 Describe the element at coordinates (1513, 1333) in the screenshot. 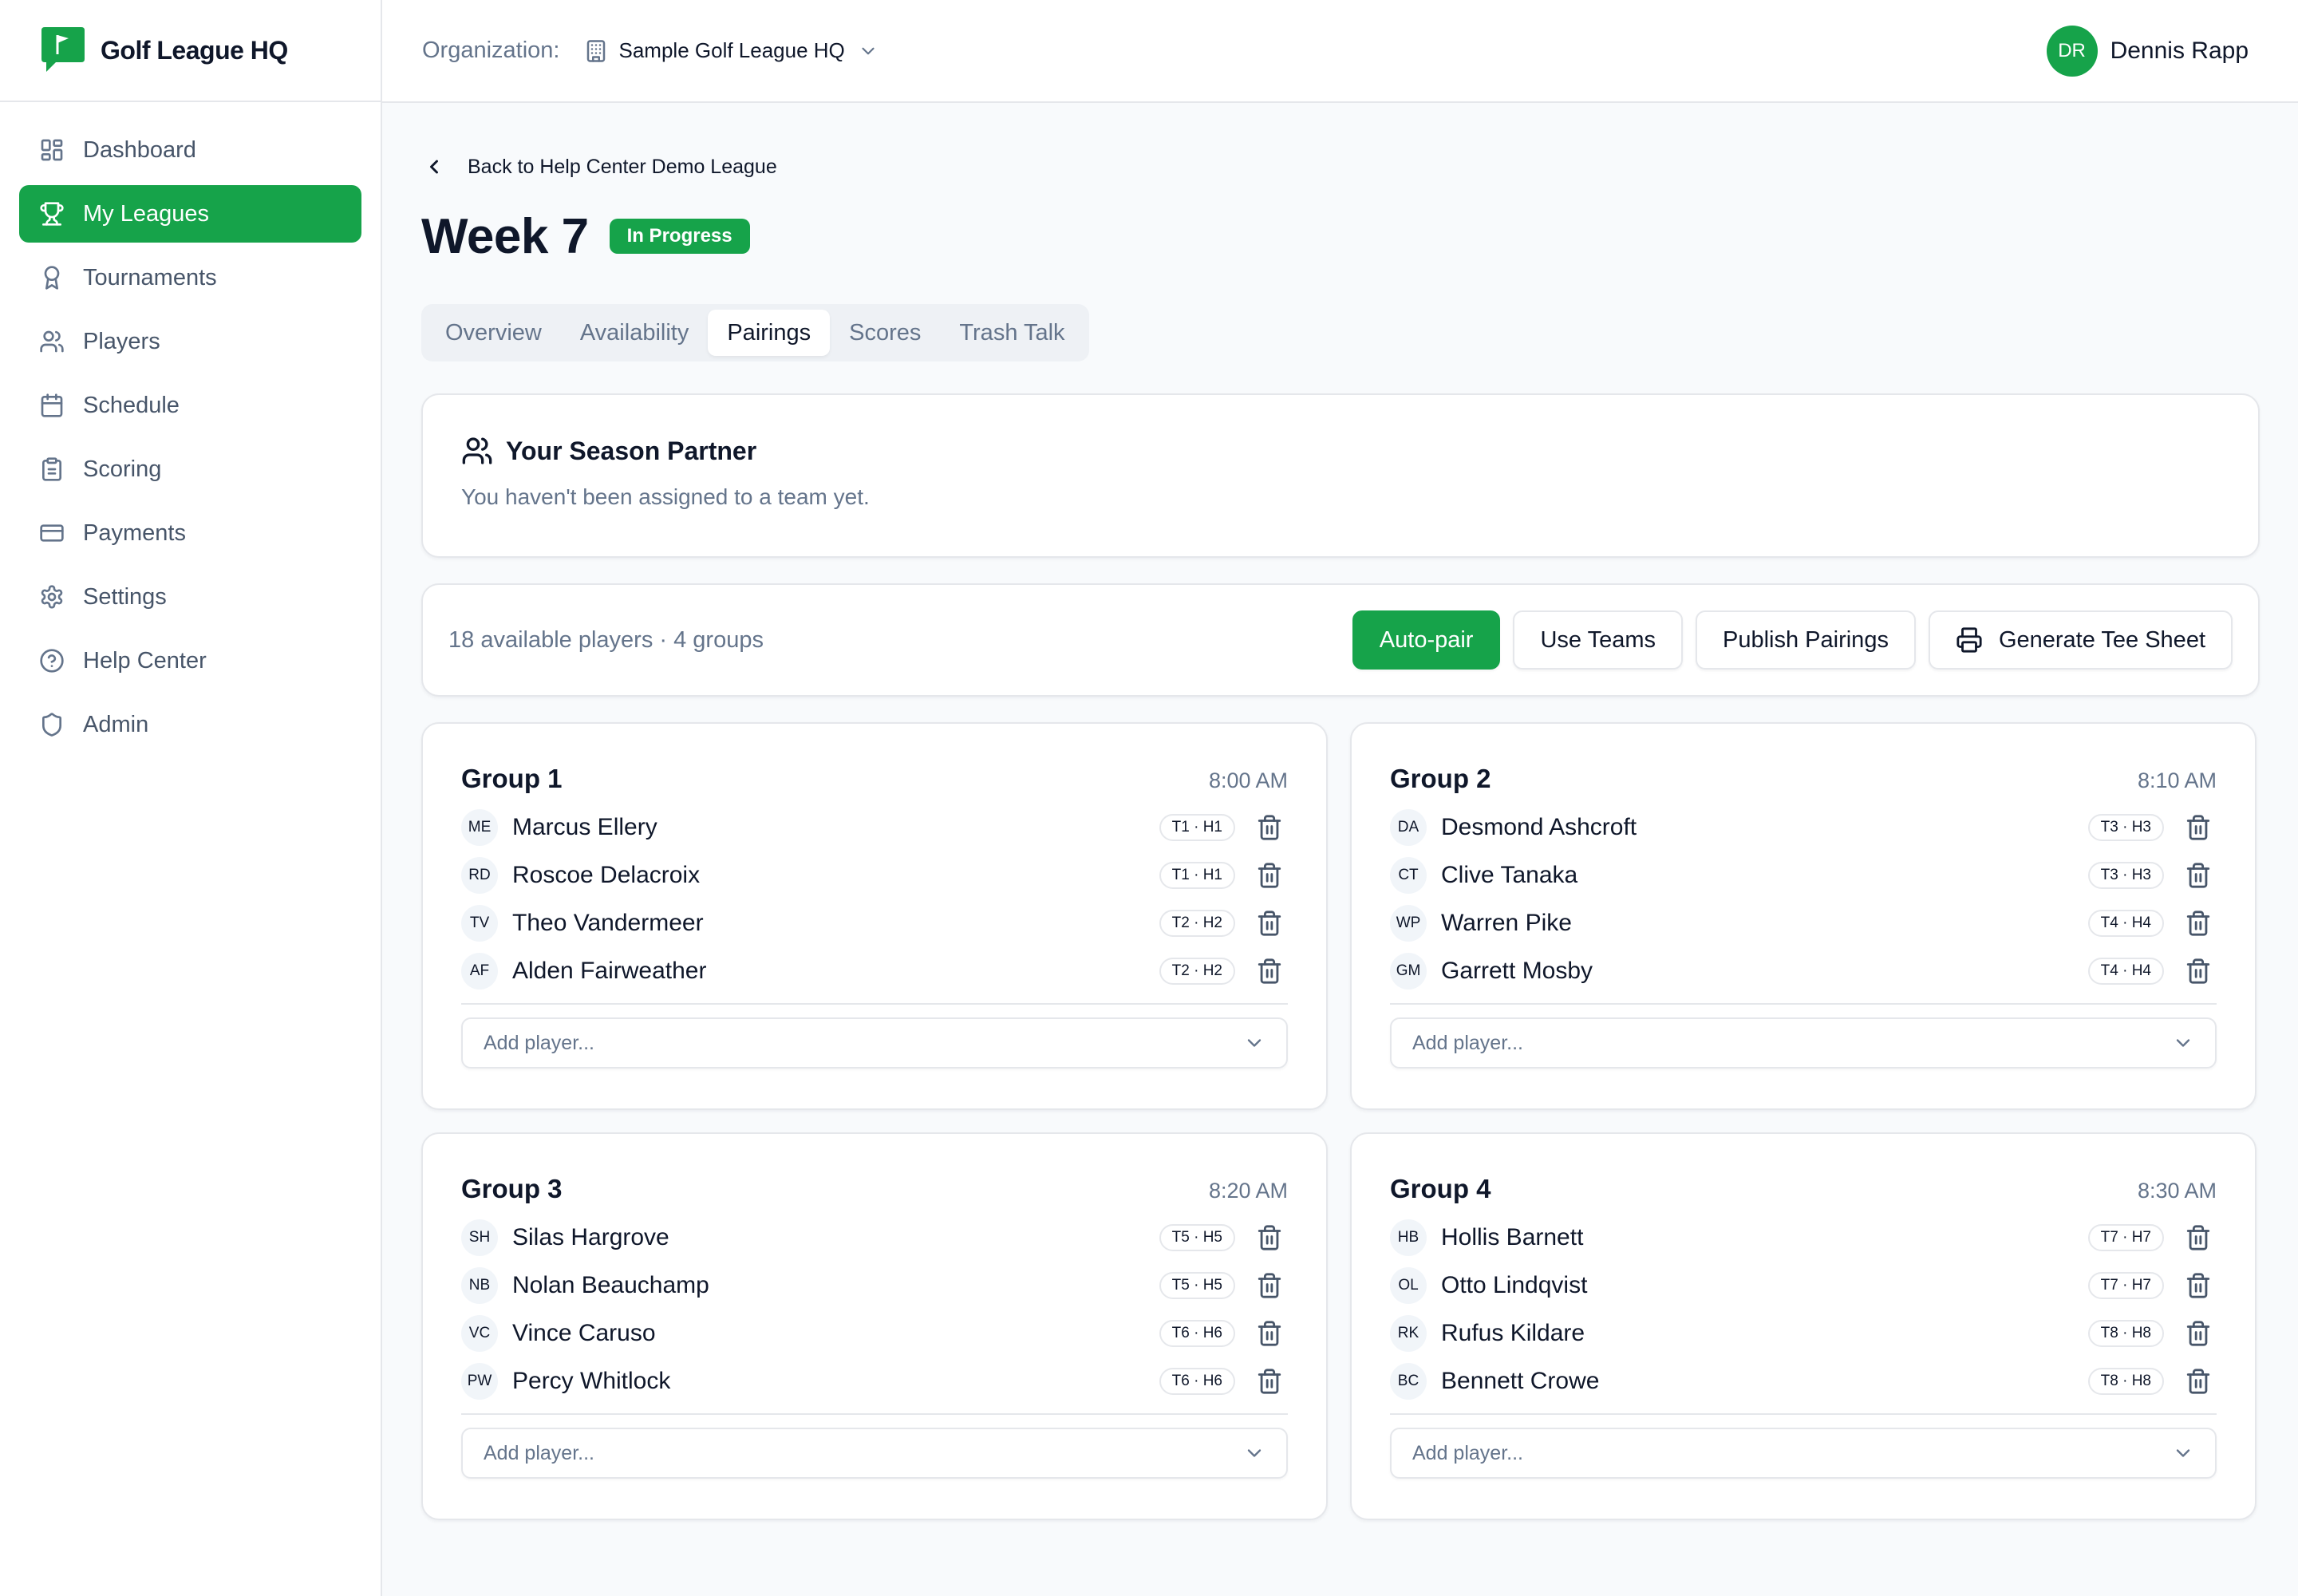

I see `player-name: Rufus Kildare` at that location.